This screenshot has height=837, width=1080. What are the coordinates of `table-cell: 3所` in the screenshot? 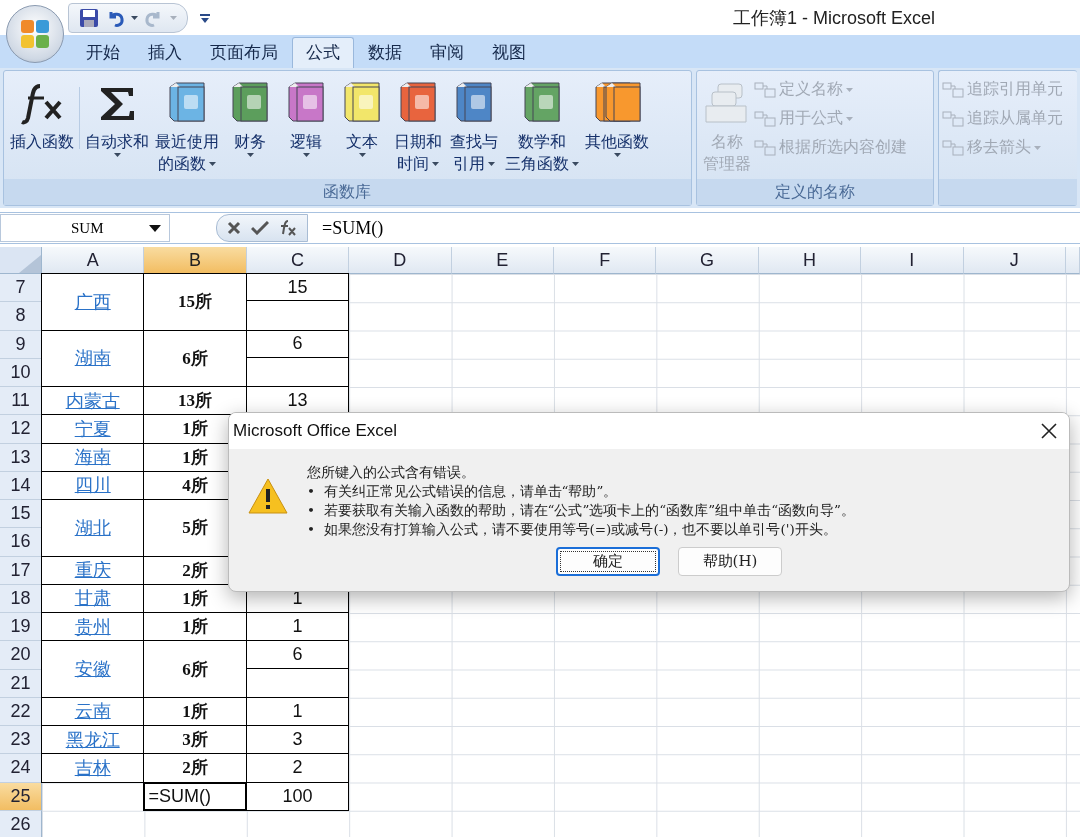 It's located at (195, 740).